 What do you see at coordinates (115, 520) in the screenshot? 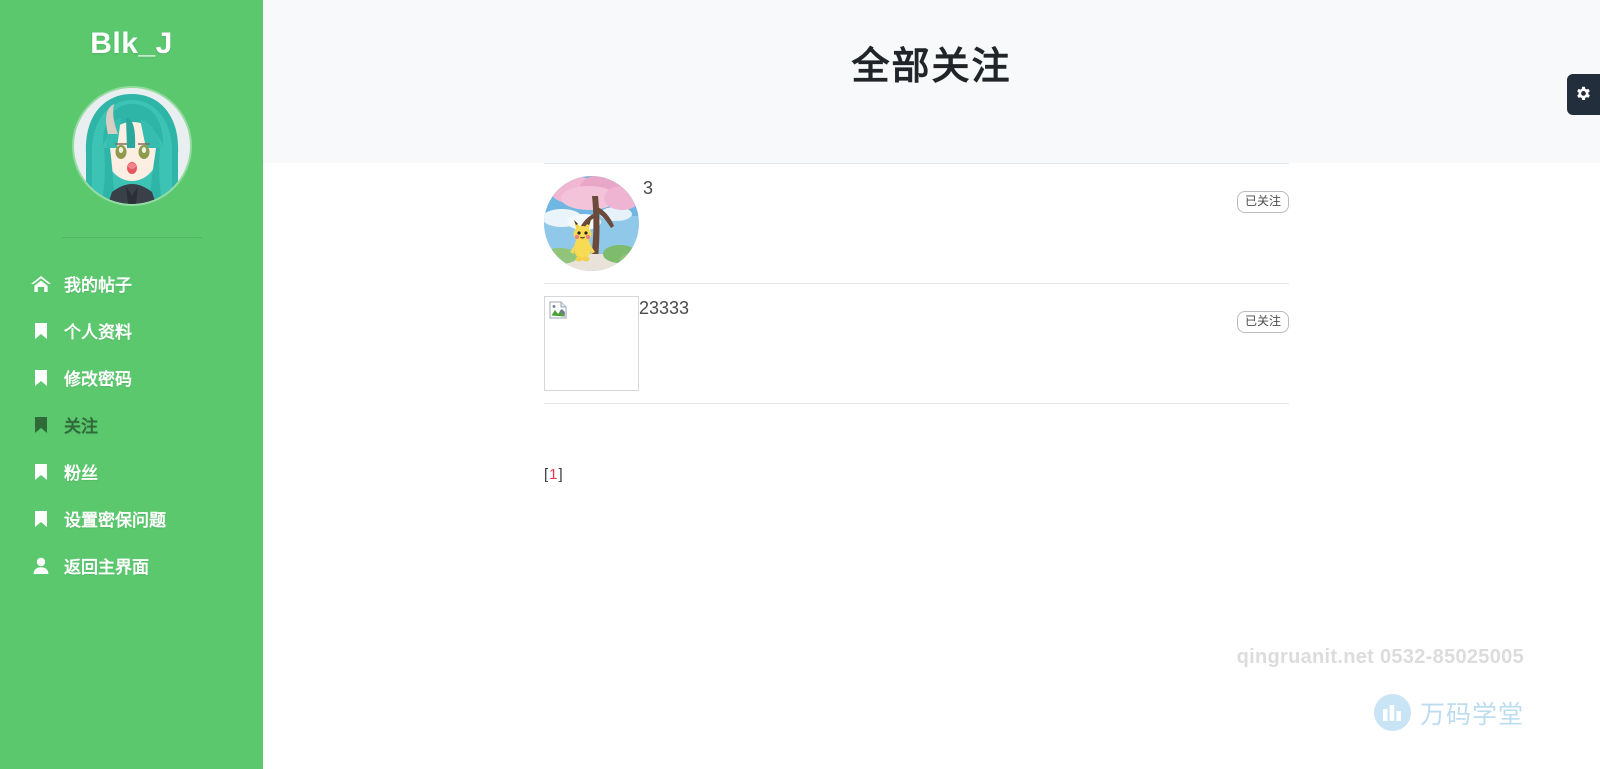
I see `sidebar-item-label: 设置密保问题` at bounding box center [115, 520].